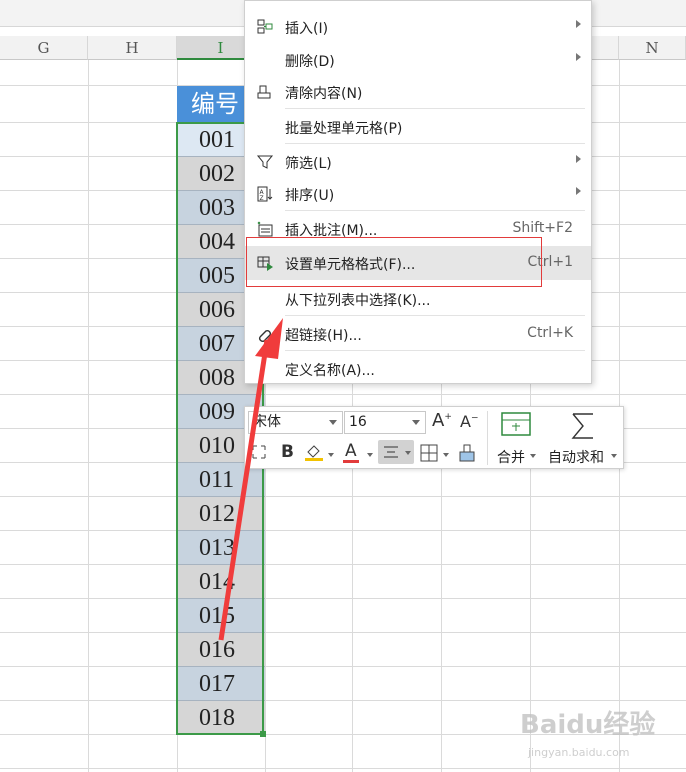  I want to click on merge-cells-icon, so click(516, 424).